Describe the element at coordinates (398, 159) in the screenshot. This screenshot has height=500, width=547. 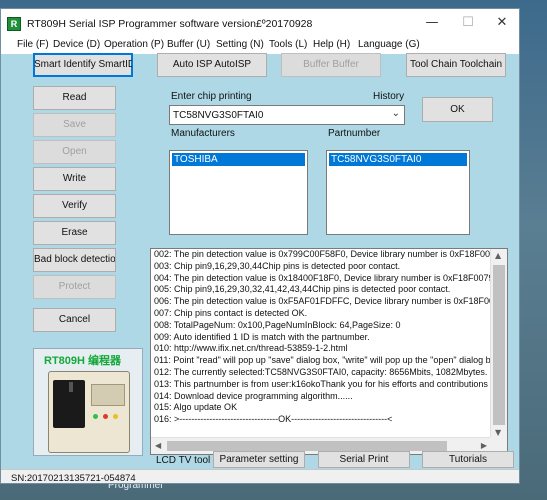
I see `partnumber-item-selected: TC58NVG3S0FTAI0` at that location.